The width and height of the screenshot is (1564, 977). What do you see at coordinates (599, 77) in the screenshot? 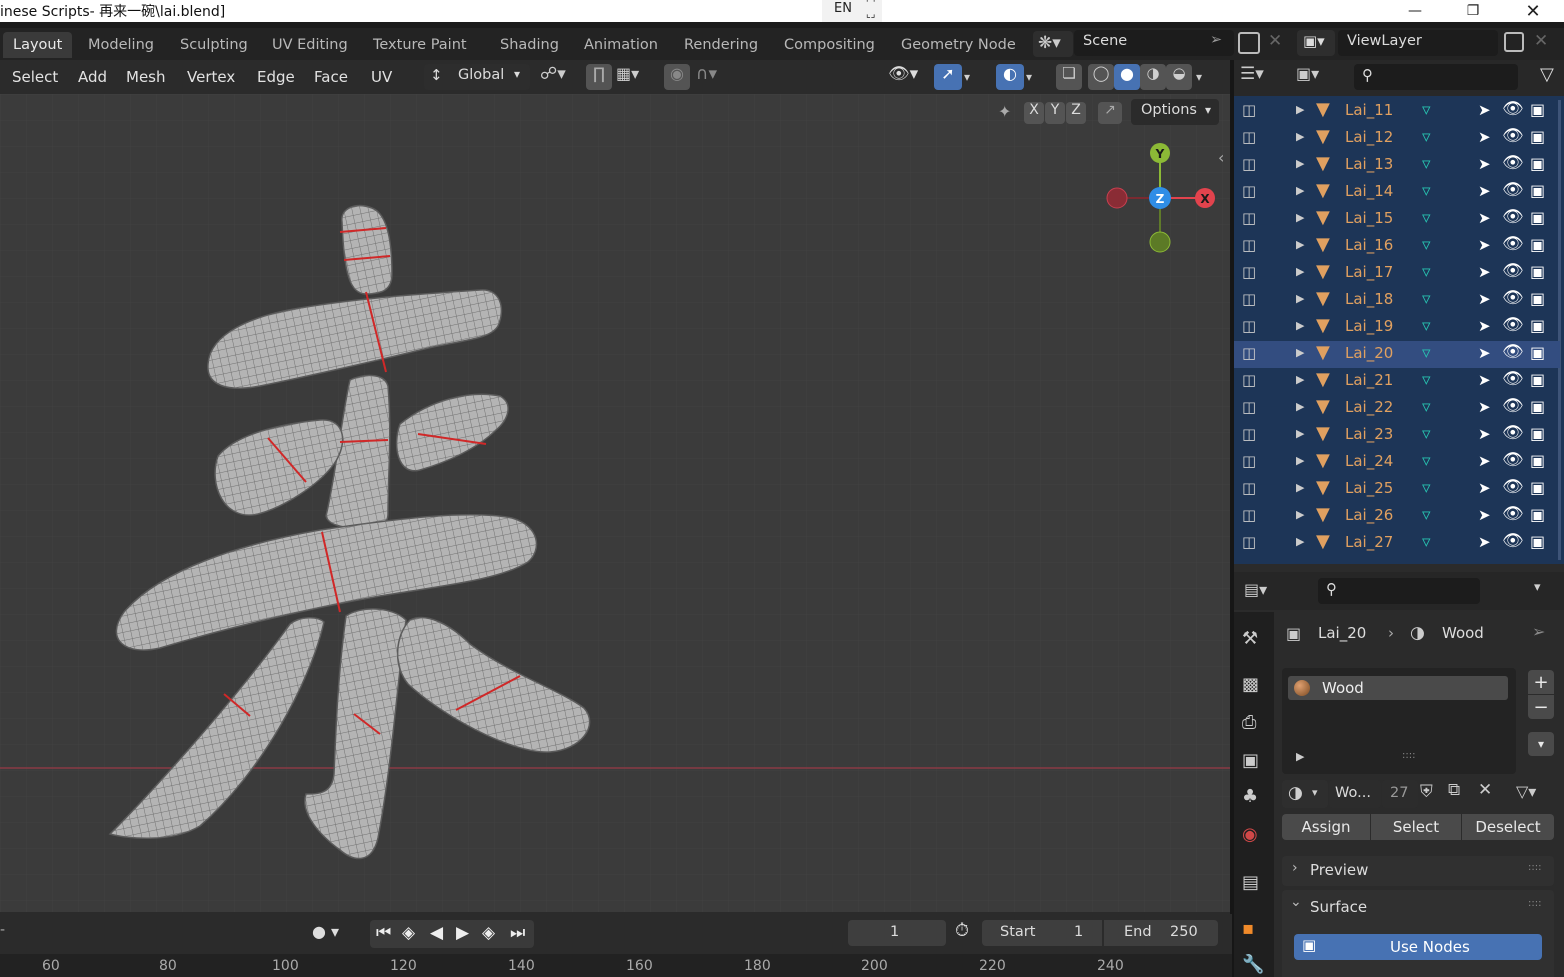
I see `snap-icon: ∏` at bounding box center [599, 77].